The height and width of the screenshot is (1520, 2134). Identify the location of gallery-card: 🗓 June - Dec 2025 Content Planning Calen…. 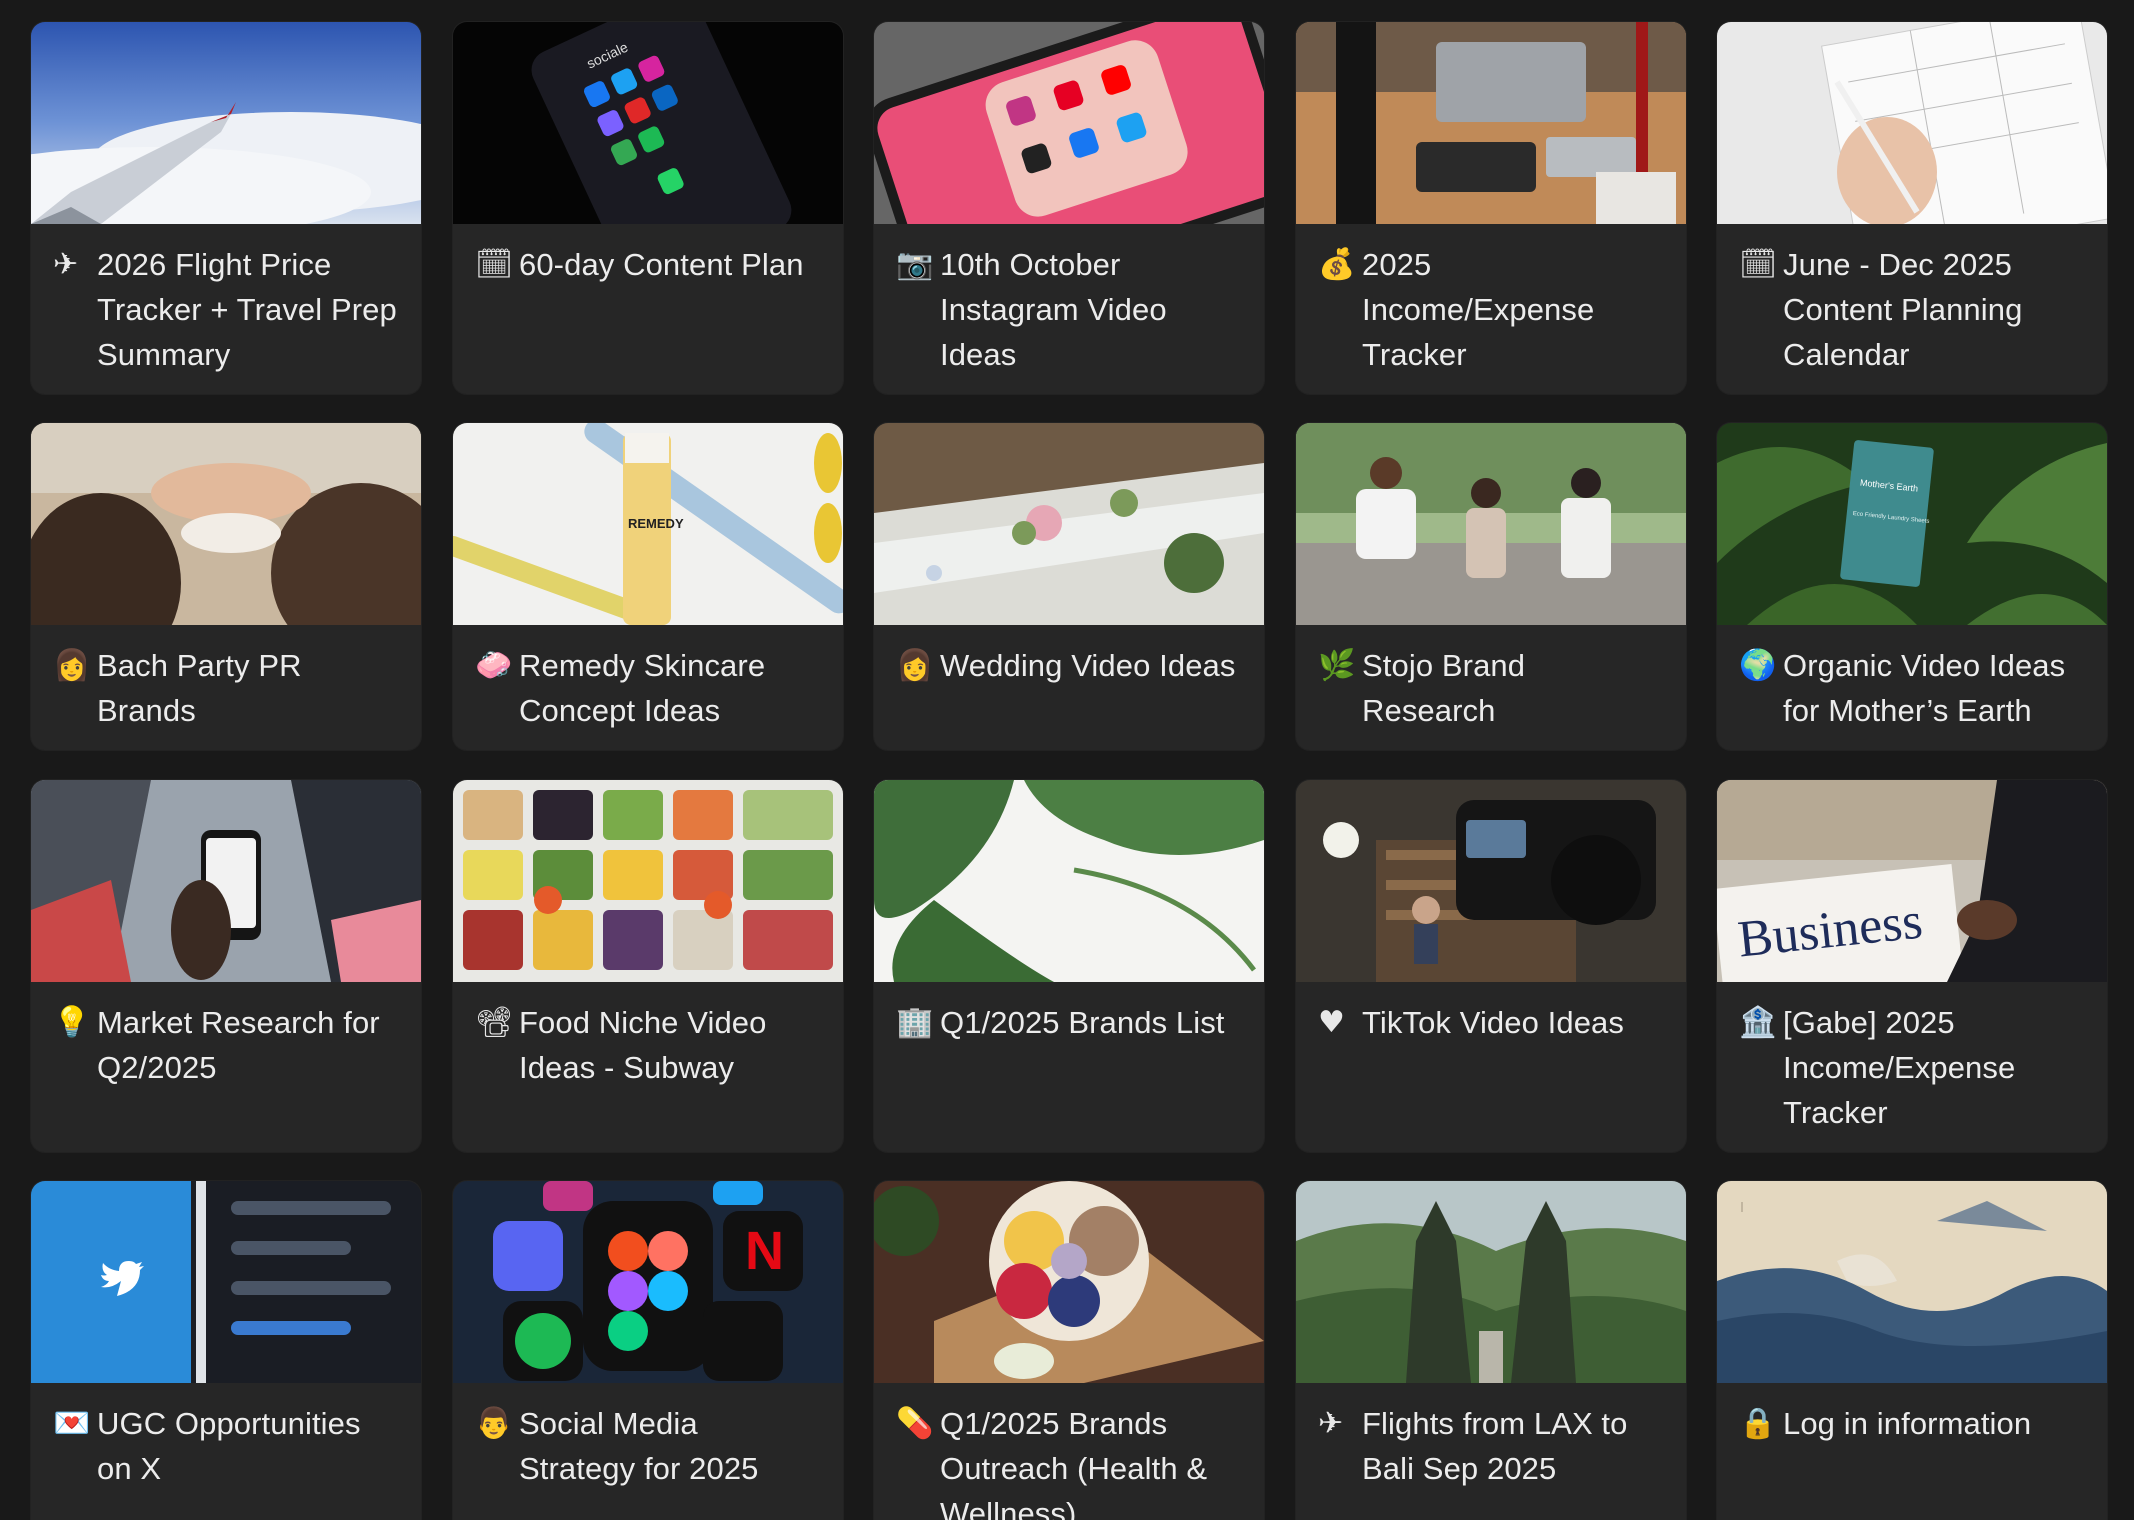
(1912, 208).